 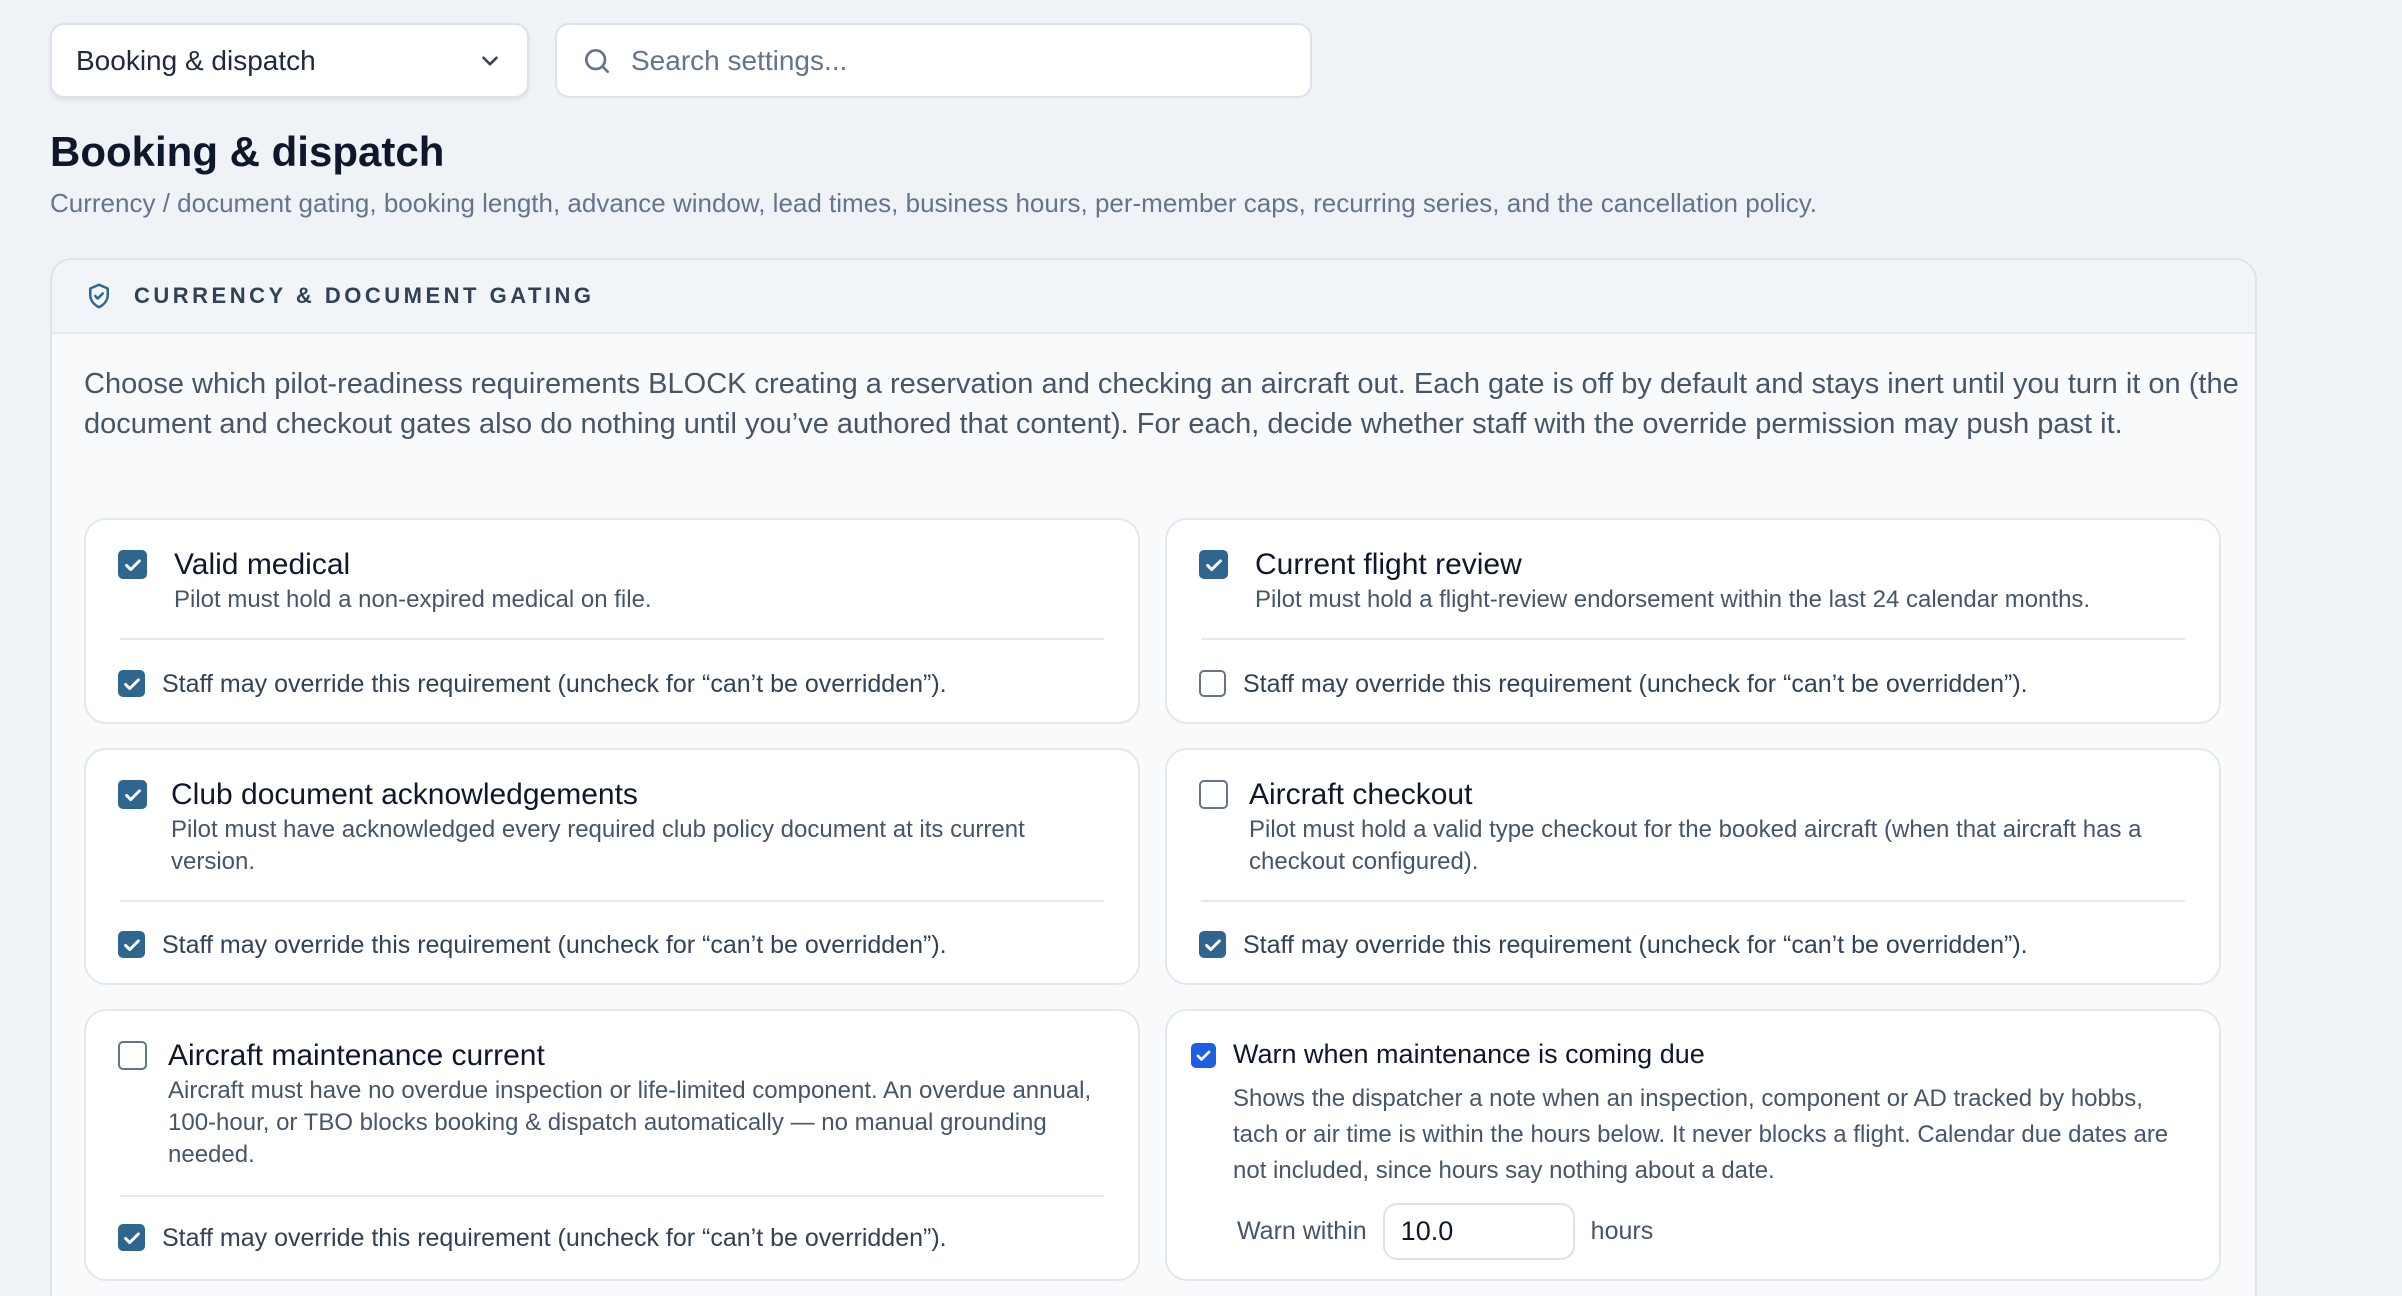 I want to click on panel-header: CURRENCY & DOCUMENT GATING, so click(x=1153, y=297).